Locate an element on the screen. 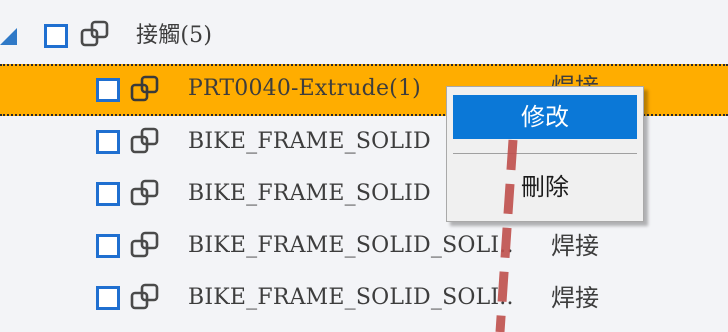 The width and height of the screenshot is (728, 332). tree-node-label: 接觸(5) is located at coordinates (174, 35).